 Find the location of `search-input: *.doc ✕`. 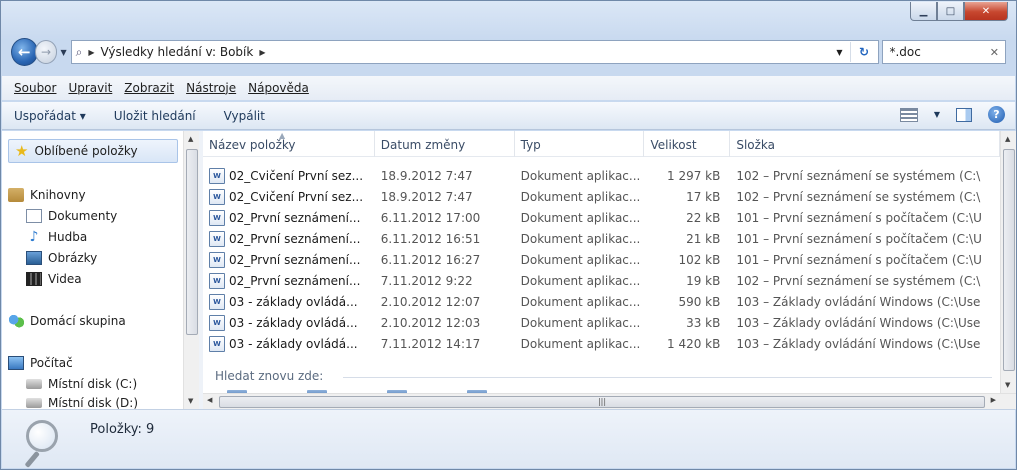

search-input: *.doc ✕ is located at coordinates (944, 52).